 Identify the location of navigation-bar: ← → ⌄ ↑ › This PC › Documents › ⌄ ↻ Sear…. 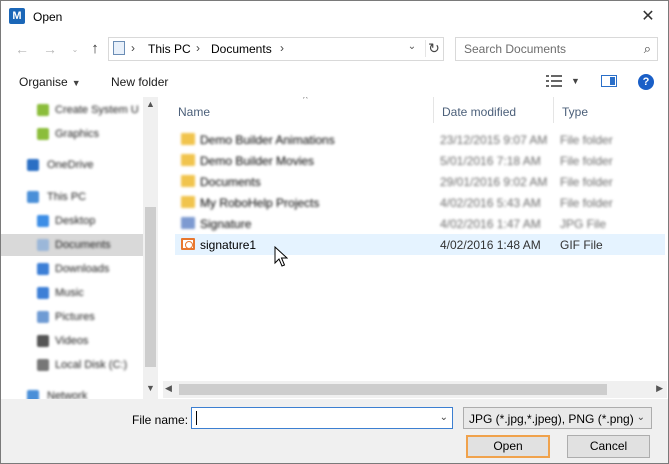
(334, 49).